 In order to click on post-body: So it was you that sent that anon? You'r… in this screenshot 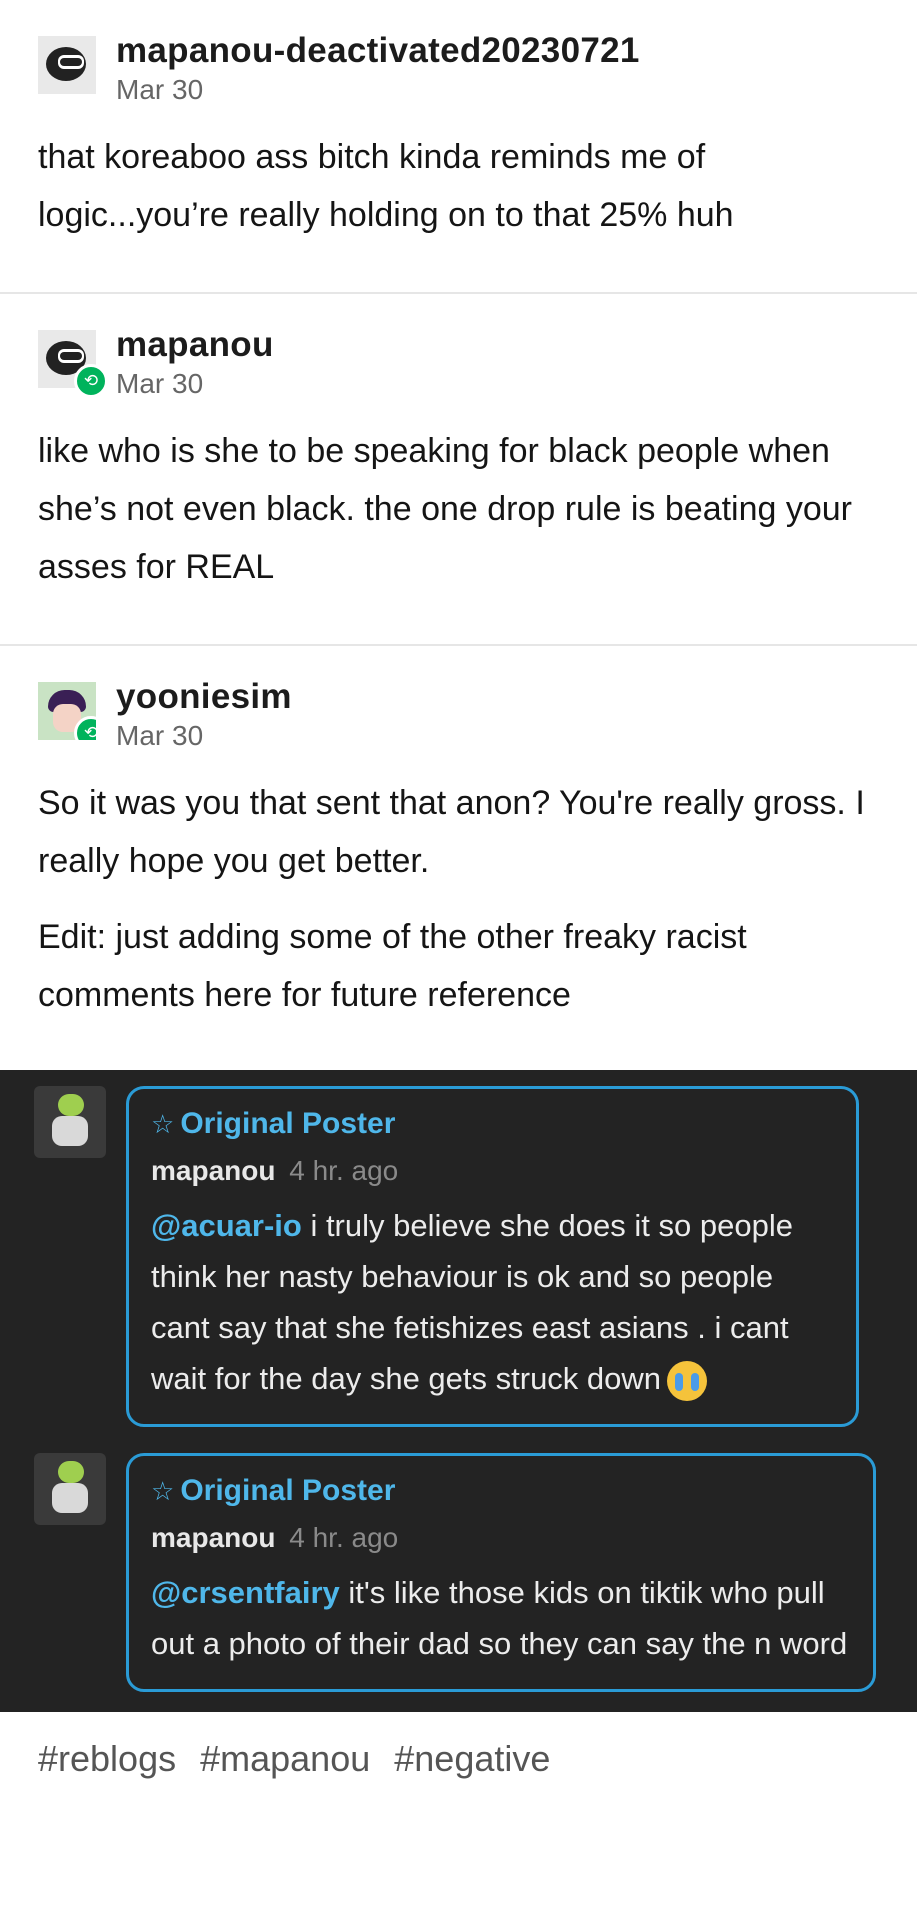, I will do `click(458, 899)`.